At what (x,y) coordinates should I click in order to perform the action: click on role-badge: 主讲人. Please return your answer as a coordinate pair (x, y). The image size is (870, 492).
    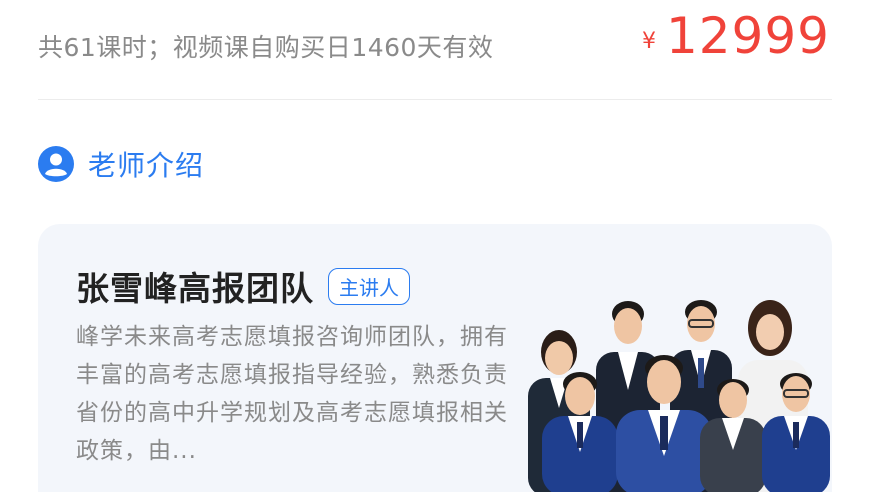
    Looking at the image, I should click on (369, 286).